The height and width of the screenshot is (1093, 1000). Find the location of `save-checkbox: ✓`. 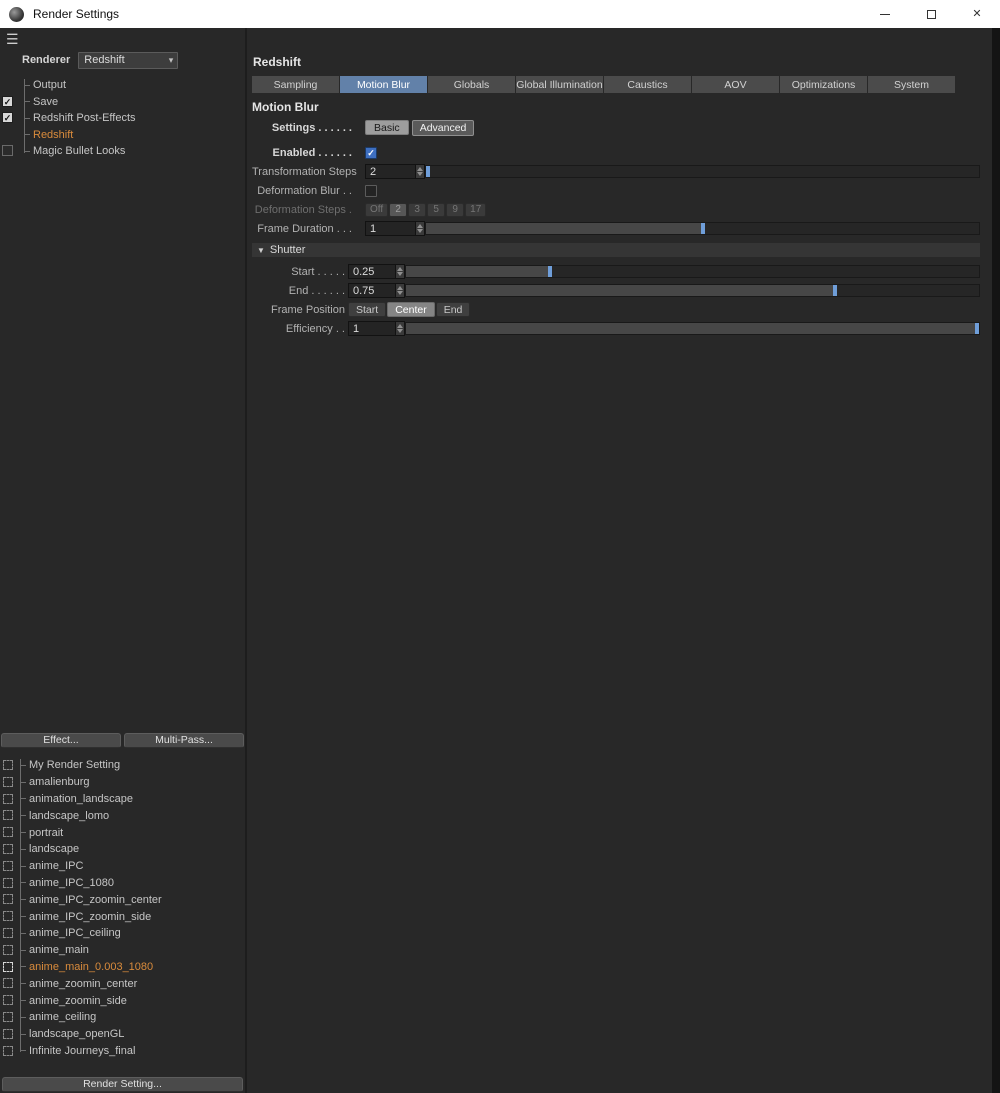

save-checkbox: ✓ is located at coordinates (7, 101).